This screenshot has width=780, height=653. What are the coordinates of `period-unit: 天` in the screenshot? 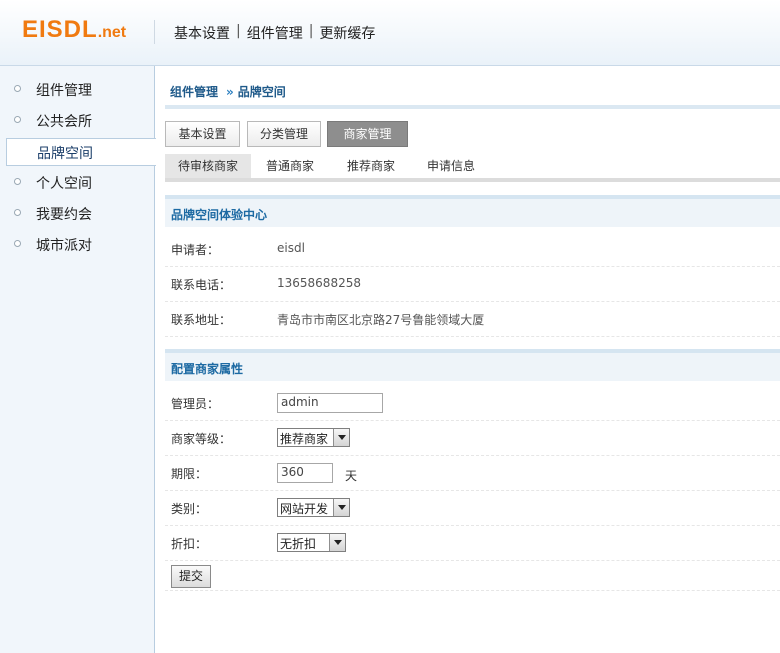 It's located at (351, 476).